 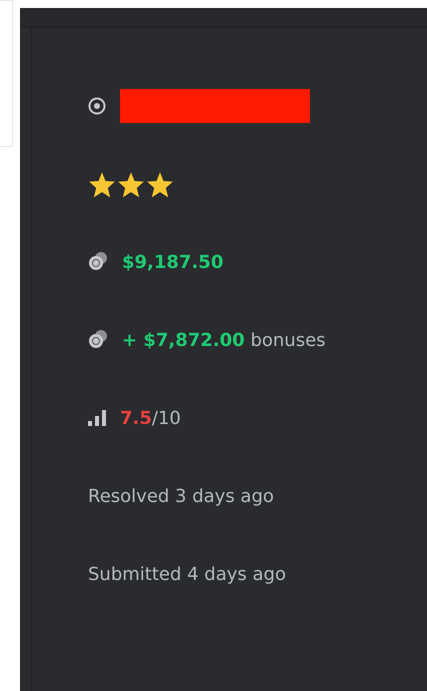 What do you see at coordinates (97, 418) in the screenshot?
I see `signal-bars-icon` at bounding box center [97, 418].